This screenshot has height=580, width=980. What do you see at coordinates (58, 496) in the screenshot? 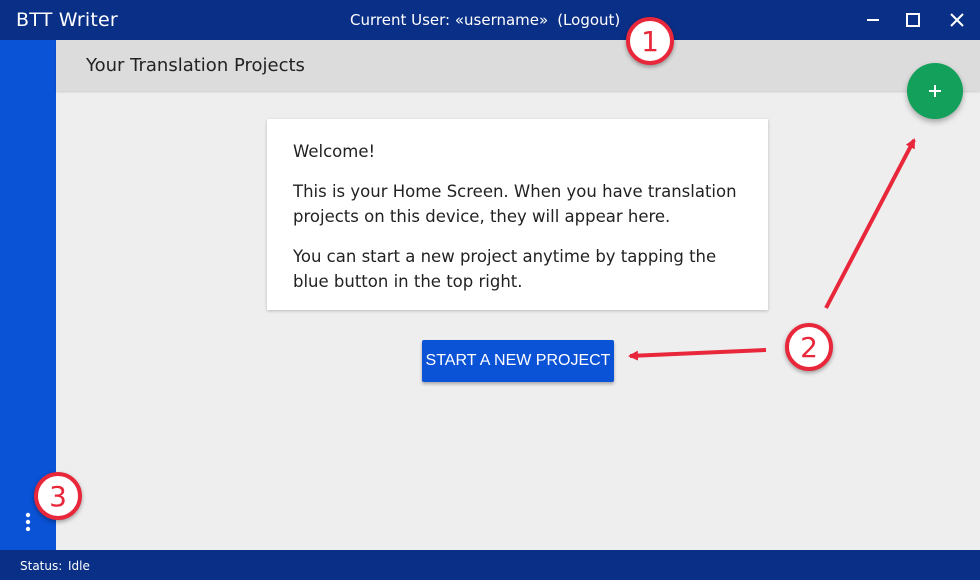
I see `annotation-callout-3: 3` at bounding box center [58, 496].